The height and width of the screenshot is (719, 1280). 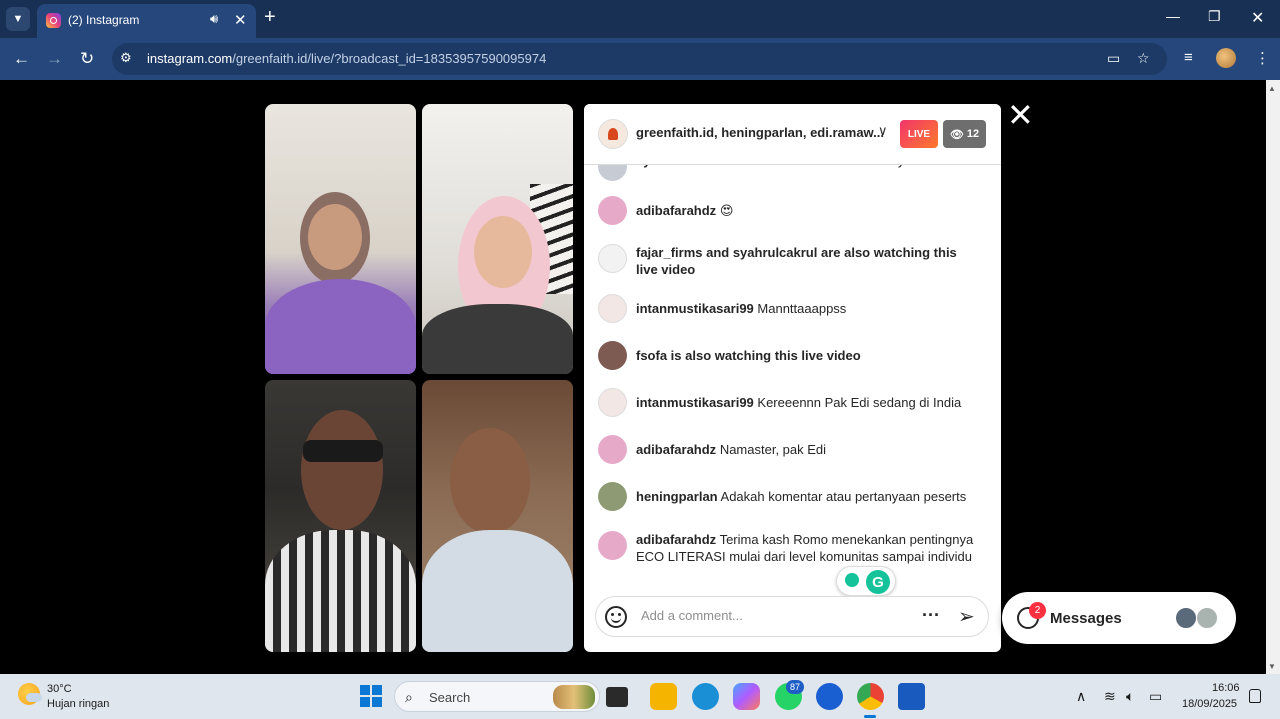 I want to click on comment-input, so click(x=776, y=615).